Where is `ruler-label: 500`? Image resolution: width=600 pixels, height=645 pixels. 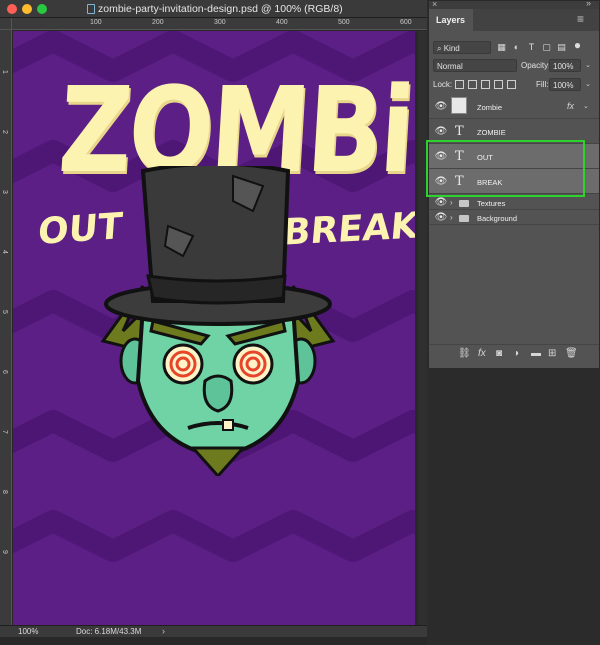
ruler-label: 500 is located at coordinates (344, 22).